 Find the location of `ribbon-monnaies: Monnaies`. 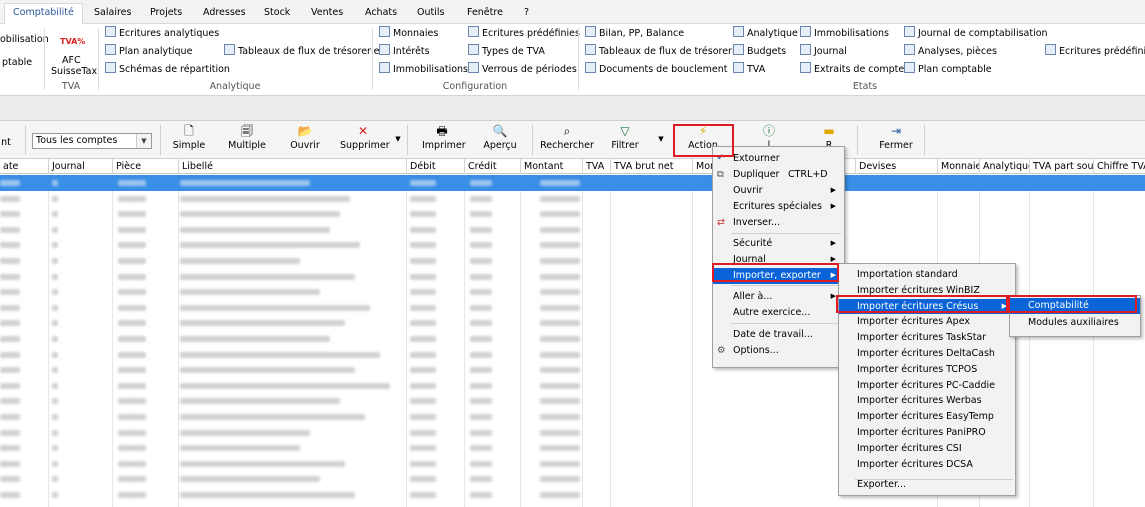

ribbon-monnaies: Monnaies is located at coordinates (408, 34).